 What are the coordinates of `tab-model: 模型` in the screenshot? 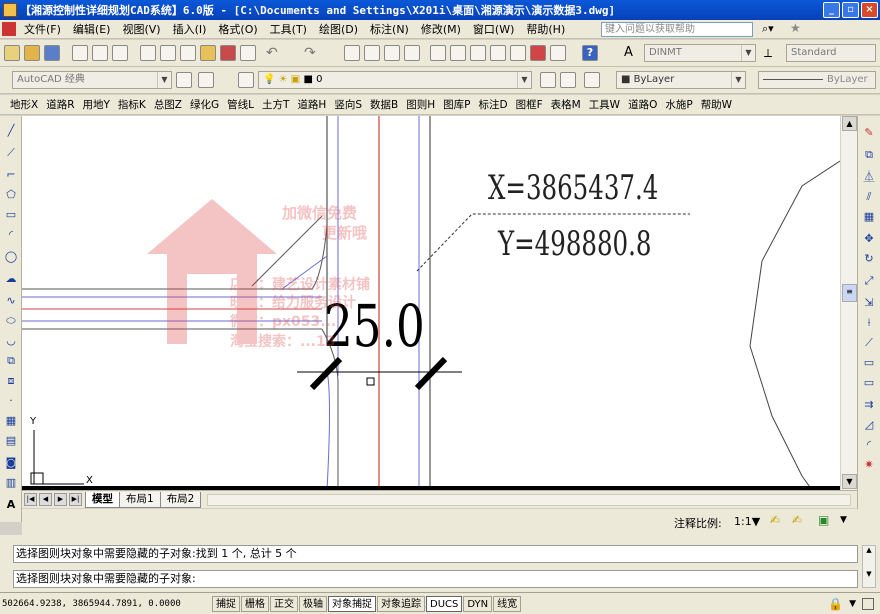 It's located at (102, 499).